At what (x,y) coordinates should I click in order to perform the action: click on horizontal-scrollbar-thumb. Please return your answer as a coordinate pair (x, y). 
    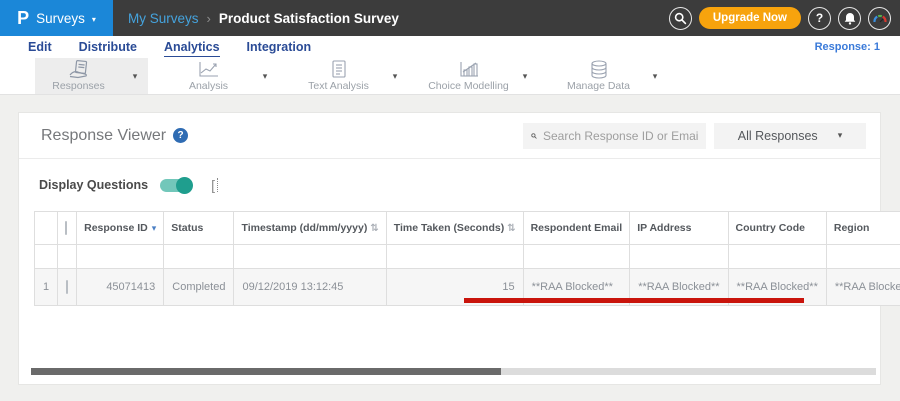
    Looking at the image, I should click on (266, 371).